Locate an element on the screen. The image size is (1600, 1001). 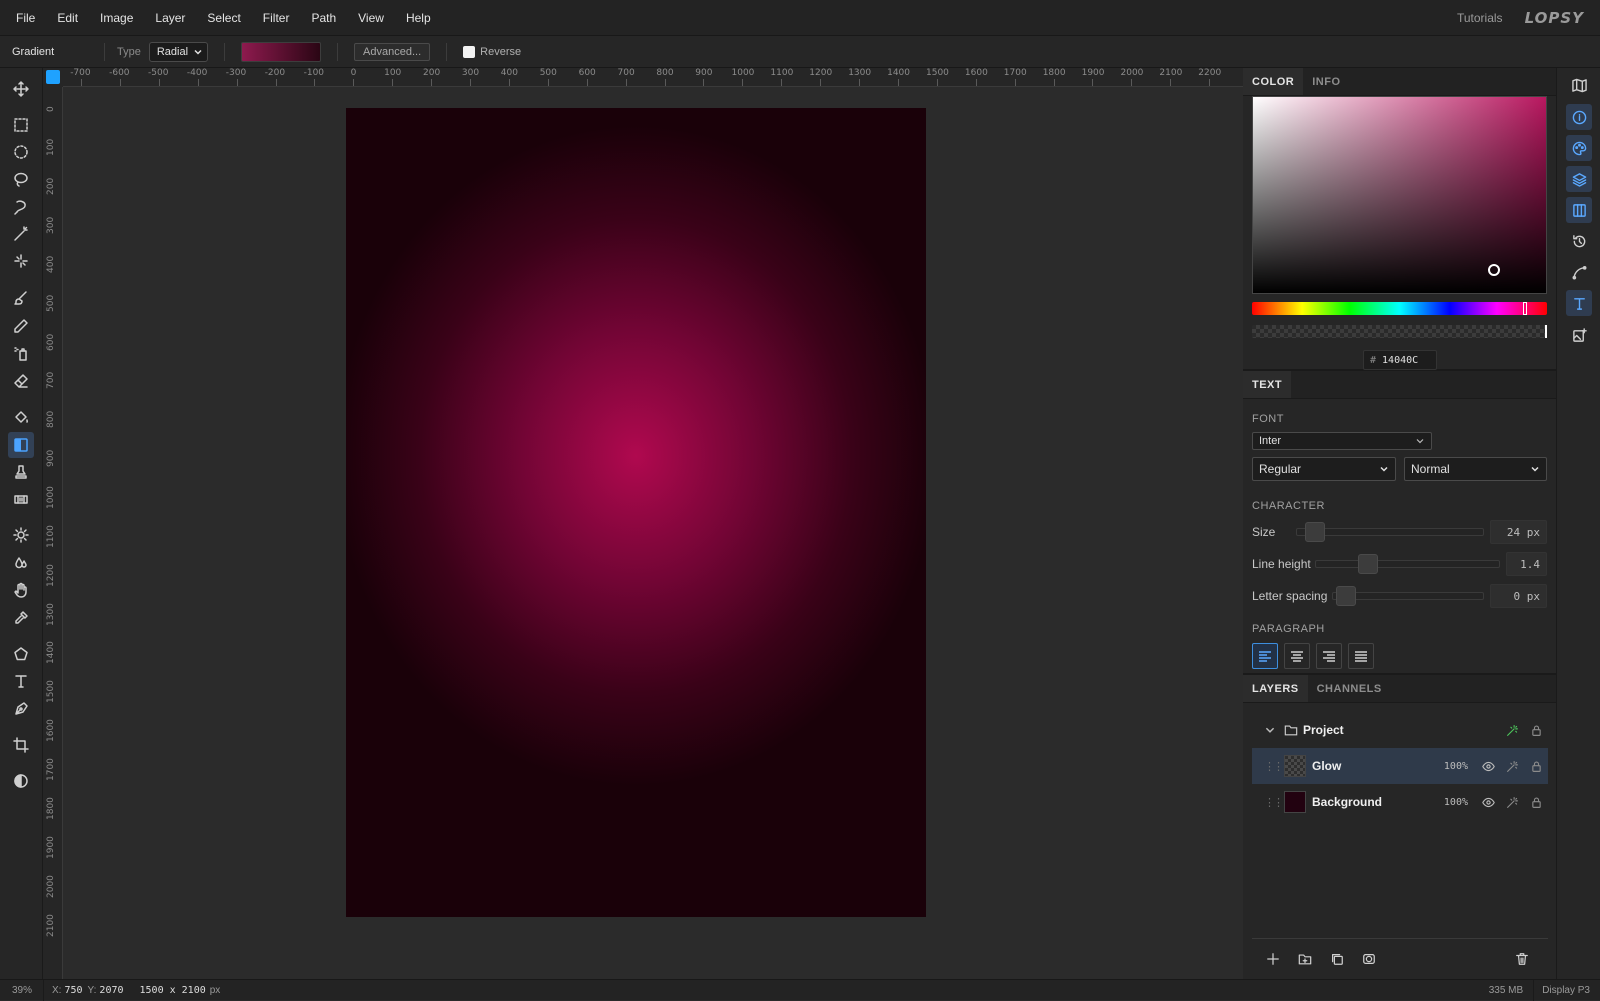
ruler-origin-marker is located at coordinates (53, 77).